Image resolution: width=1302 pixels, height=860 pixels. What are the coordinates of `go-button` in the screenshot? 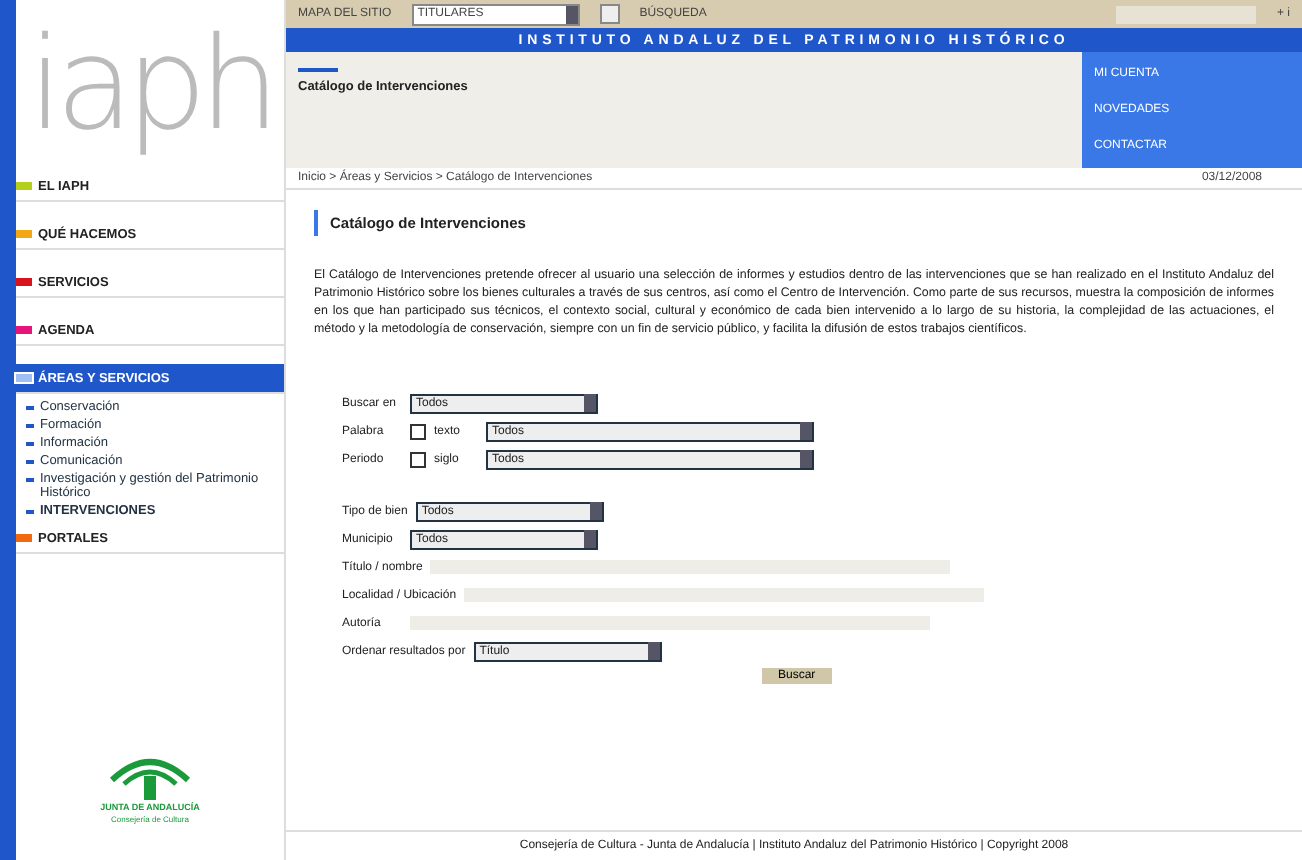 It's located at (609, 14).